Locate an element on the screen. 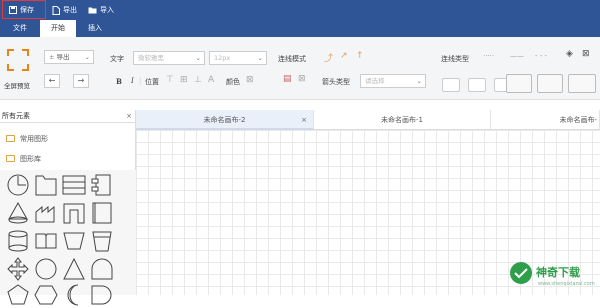  text-label: 文字 is located at coordinates (117, 59).